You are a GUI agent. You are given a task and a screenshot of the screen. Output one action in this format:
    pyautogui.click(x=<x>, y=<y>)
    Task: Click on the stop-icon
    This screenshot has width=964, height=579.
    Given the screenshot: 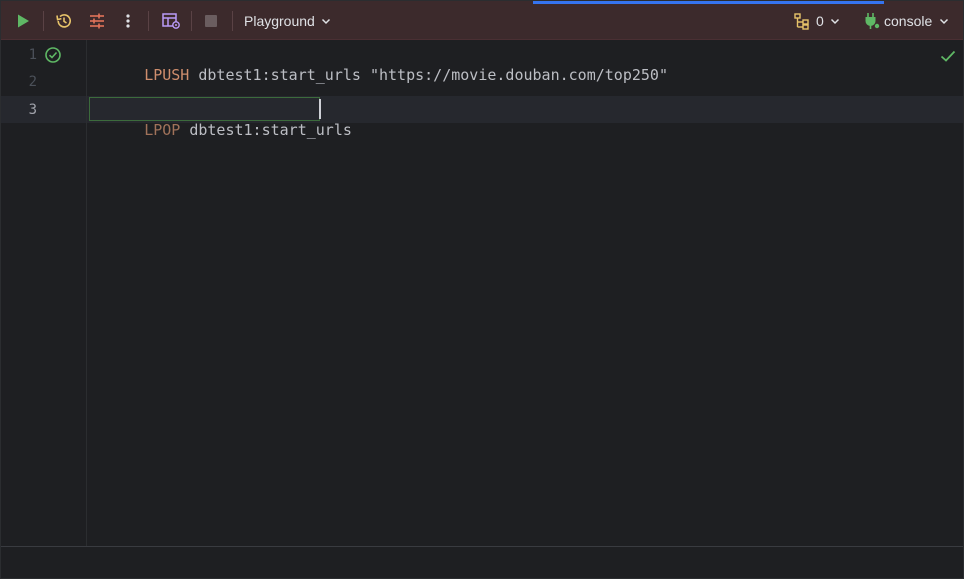 What is the action you would take?
    pyautogui.click(x=211, y=21)
    